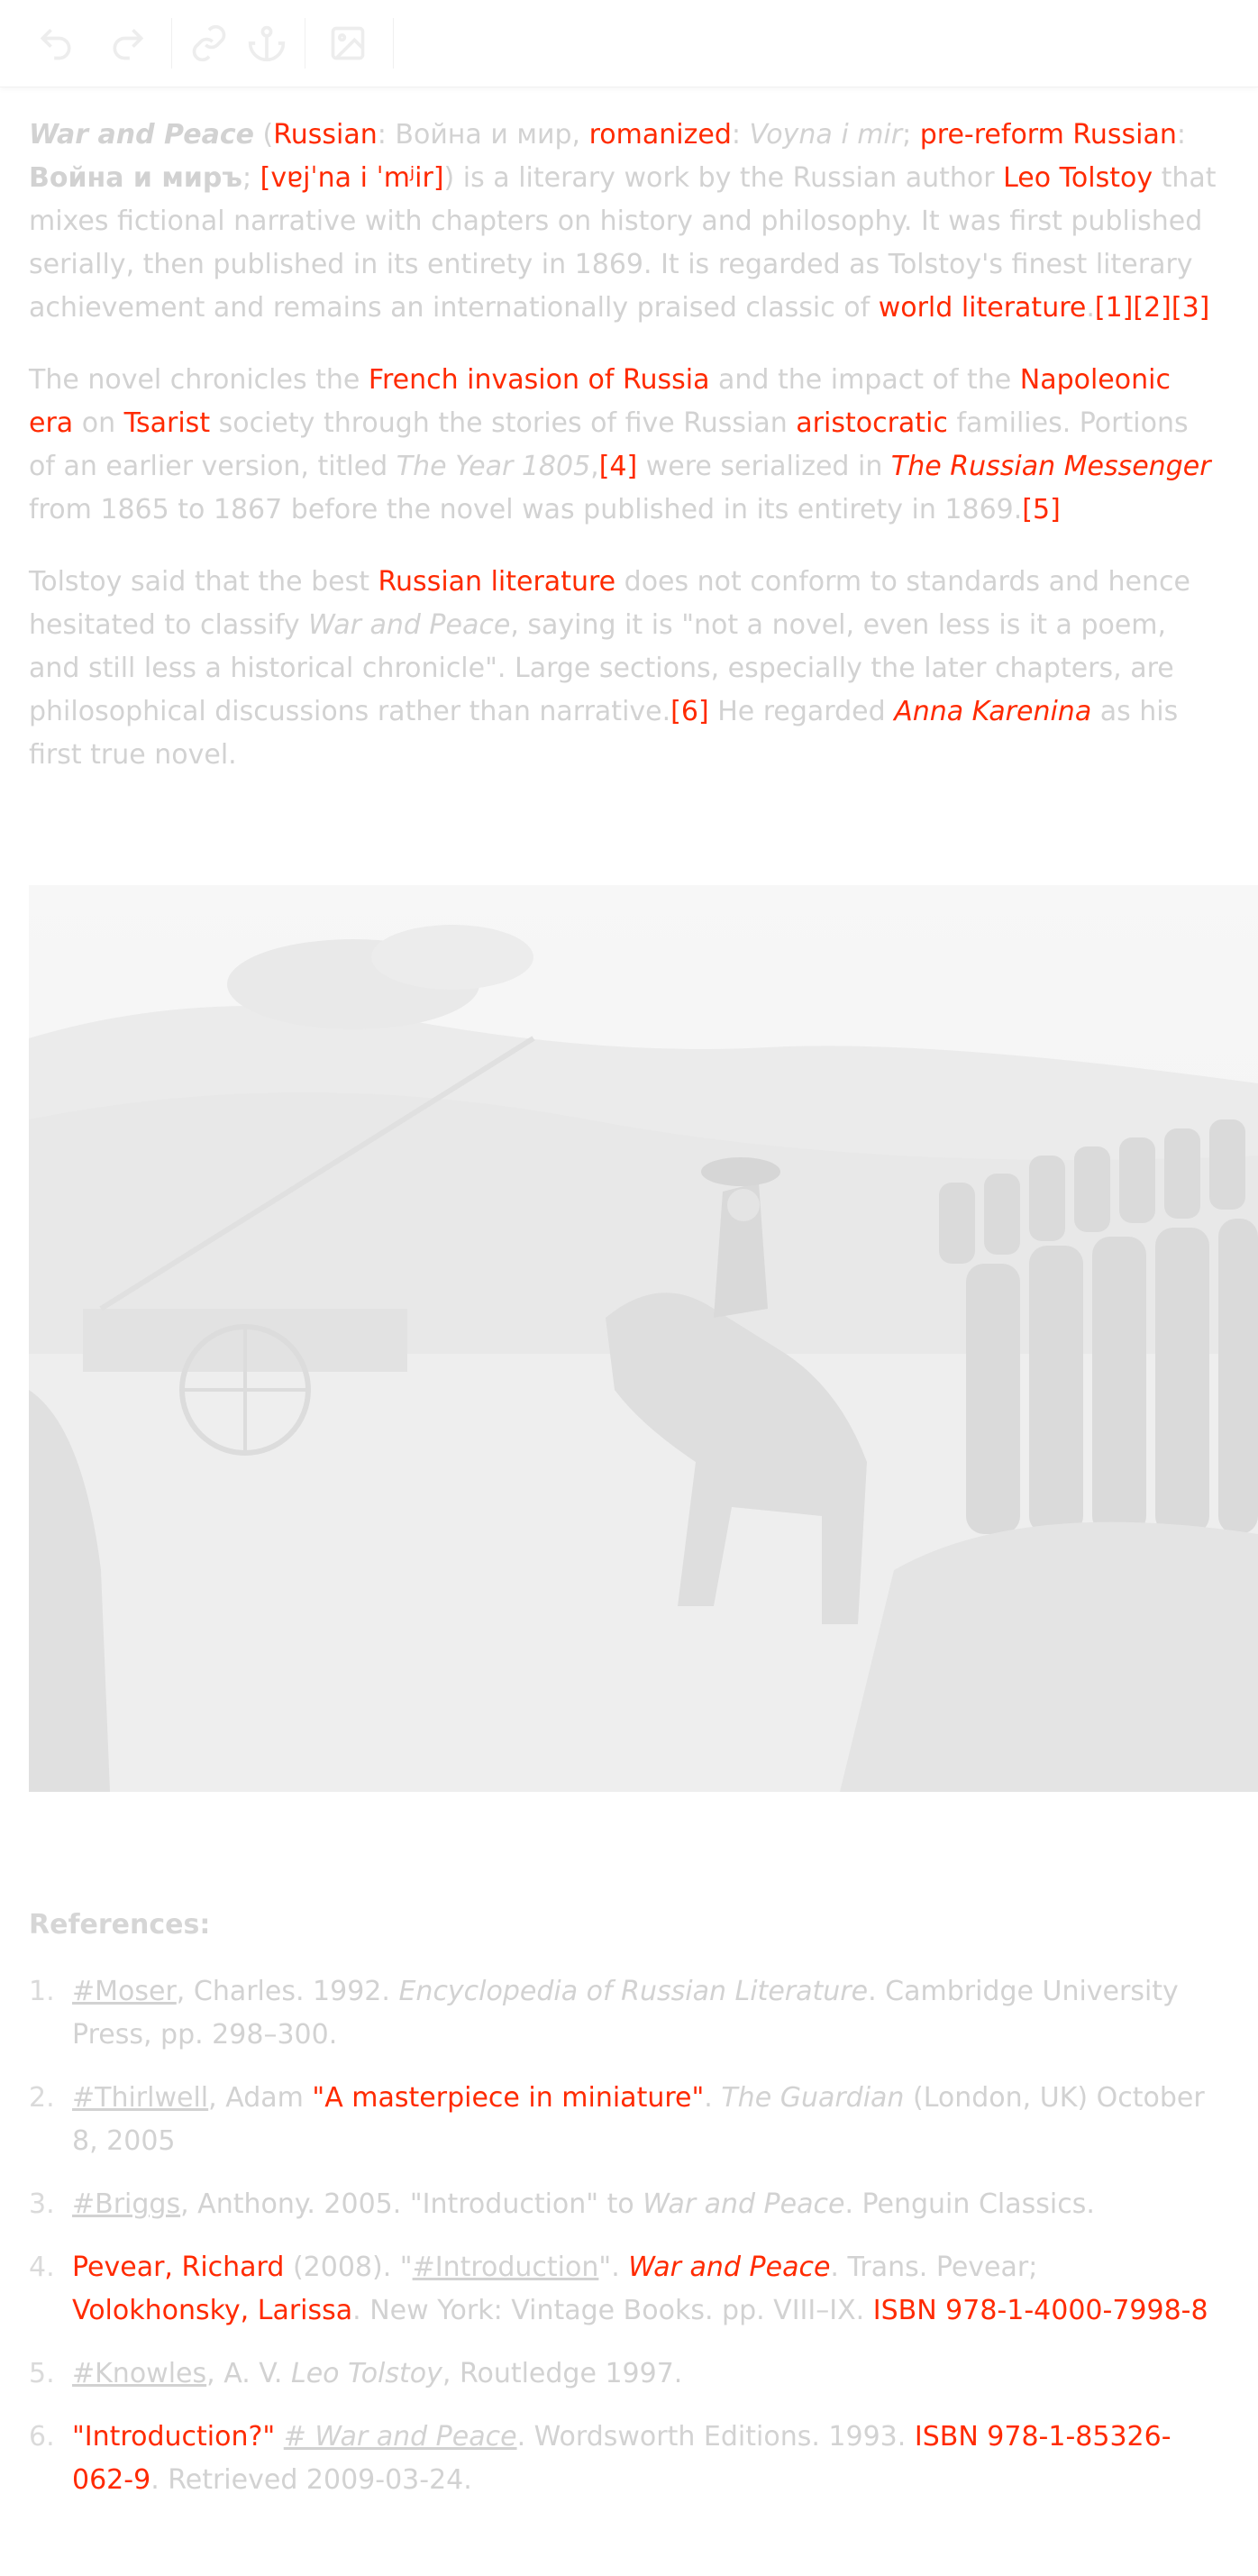 This screenshot has width=1258, height=2576. What do you see at coordinates (1078, 178) in the screenshot?
I see `link-leo-tolstoy: Leo Tolstoy` at bounding box center [1078, 178].